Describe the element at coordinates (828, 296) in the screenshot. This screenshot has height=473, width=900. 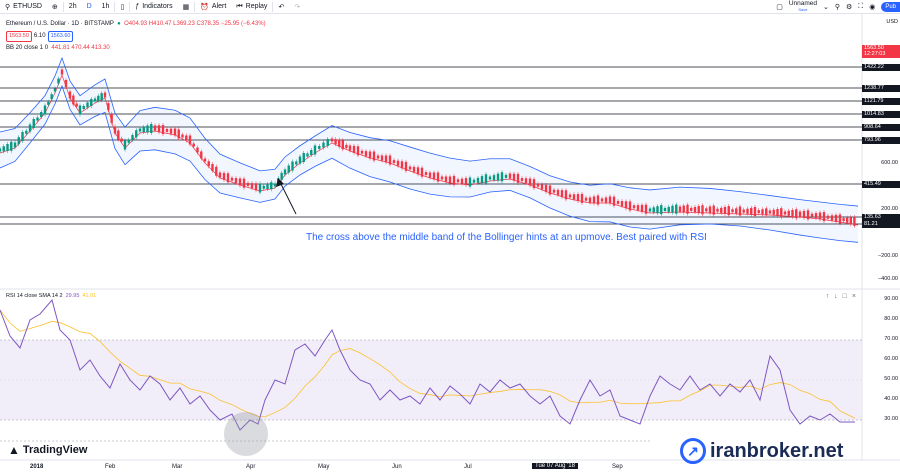
I see `move-up-icon: ↑` at that location.